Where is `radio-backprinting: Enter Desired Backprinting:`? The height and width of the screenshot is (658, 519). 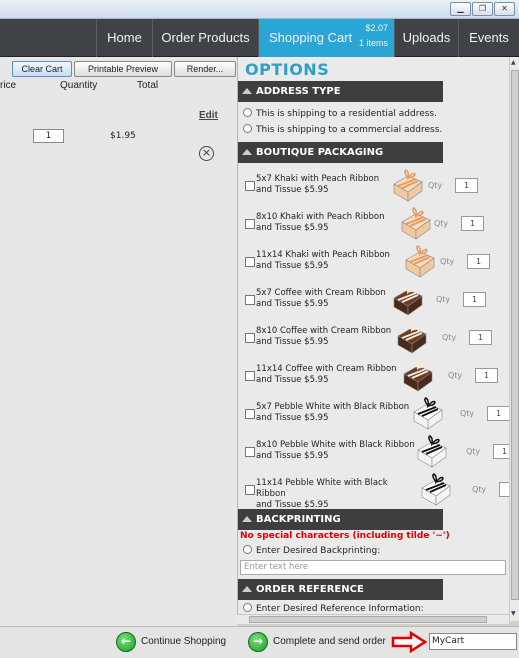
radio-backprinting: Enter Desired Backprinting: is located at coordinates (311, 551).